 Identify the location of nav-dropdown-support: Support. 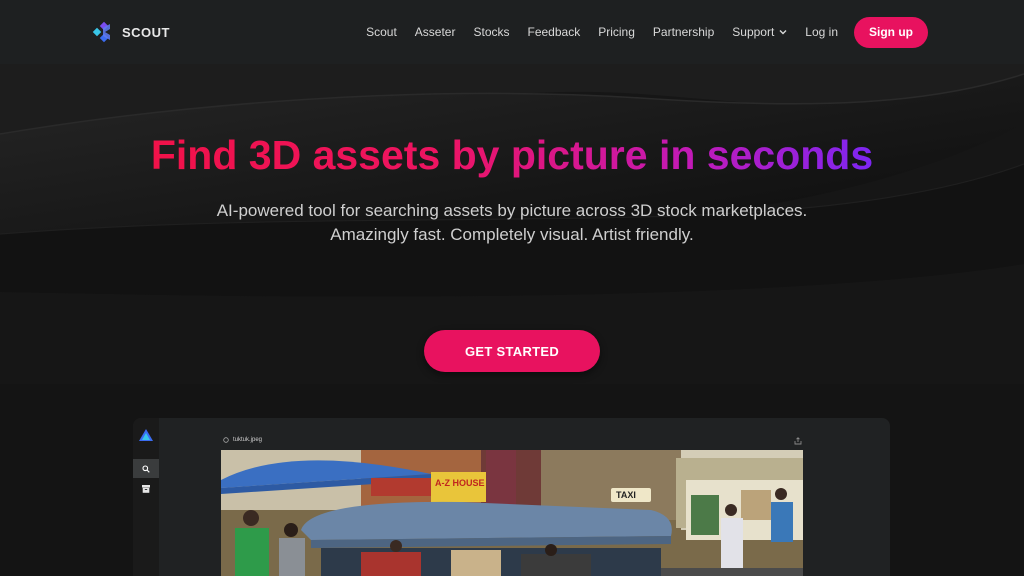
(759, 32).